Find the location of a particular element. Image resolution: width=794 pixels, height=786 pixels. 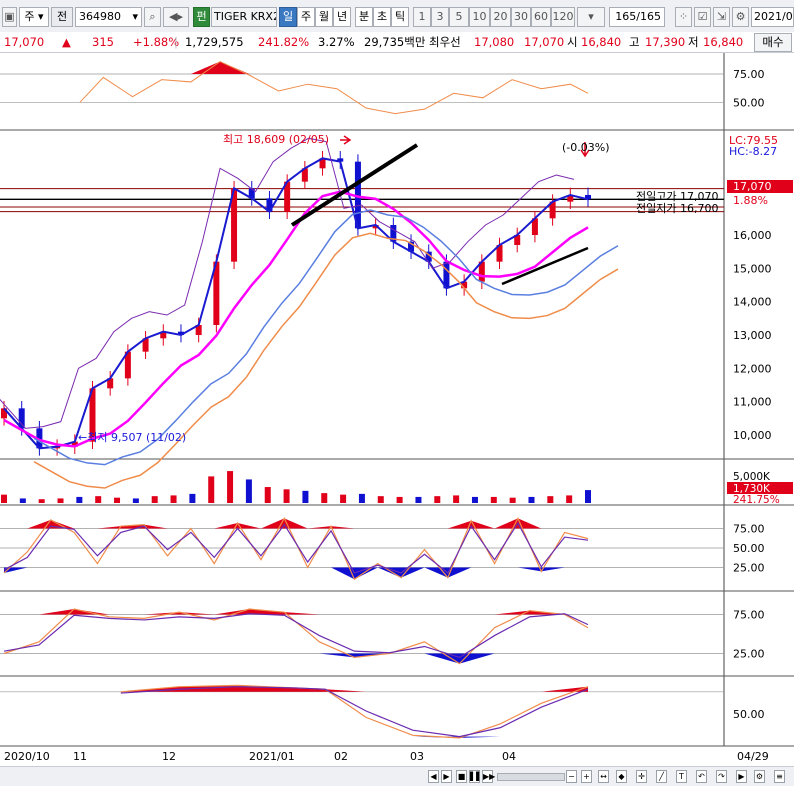

menu-icon: ≡ is located at coordinates (779, 776).